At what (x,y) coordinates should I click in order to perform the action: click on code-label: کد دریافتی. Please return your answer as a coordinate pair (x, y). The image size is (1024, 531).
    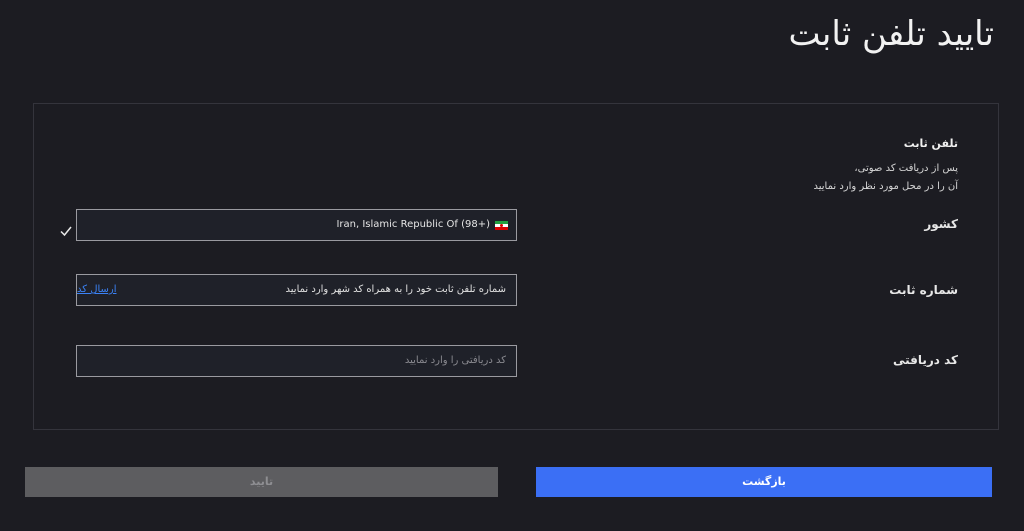
    Looking at the image, I should click on (925, 360).